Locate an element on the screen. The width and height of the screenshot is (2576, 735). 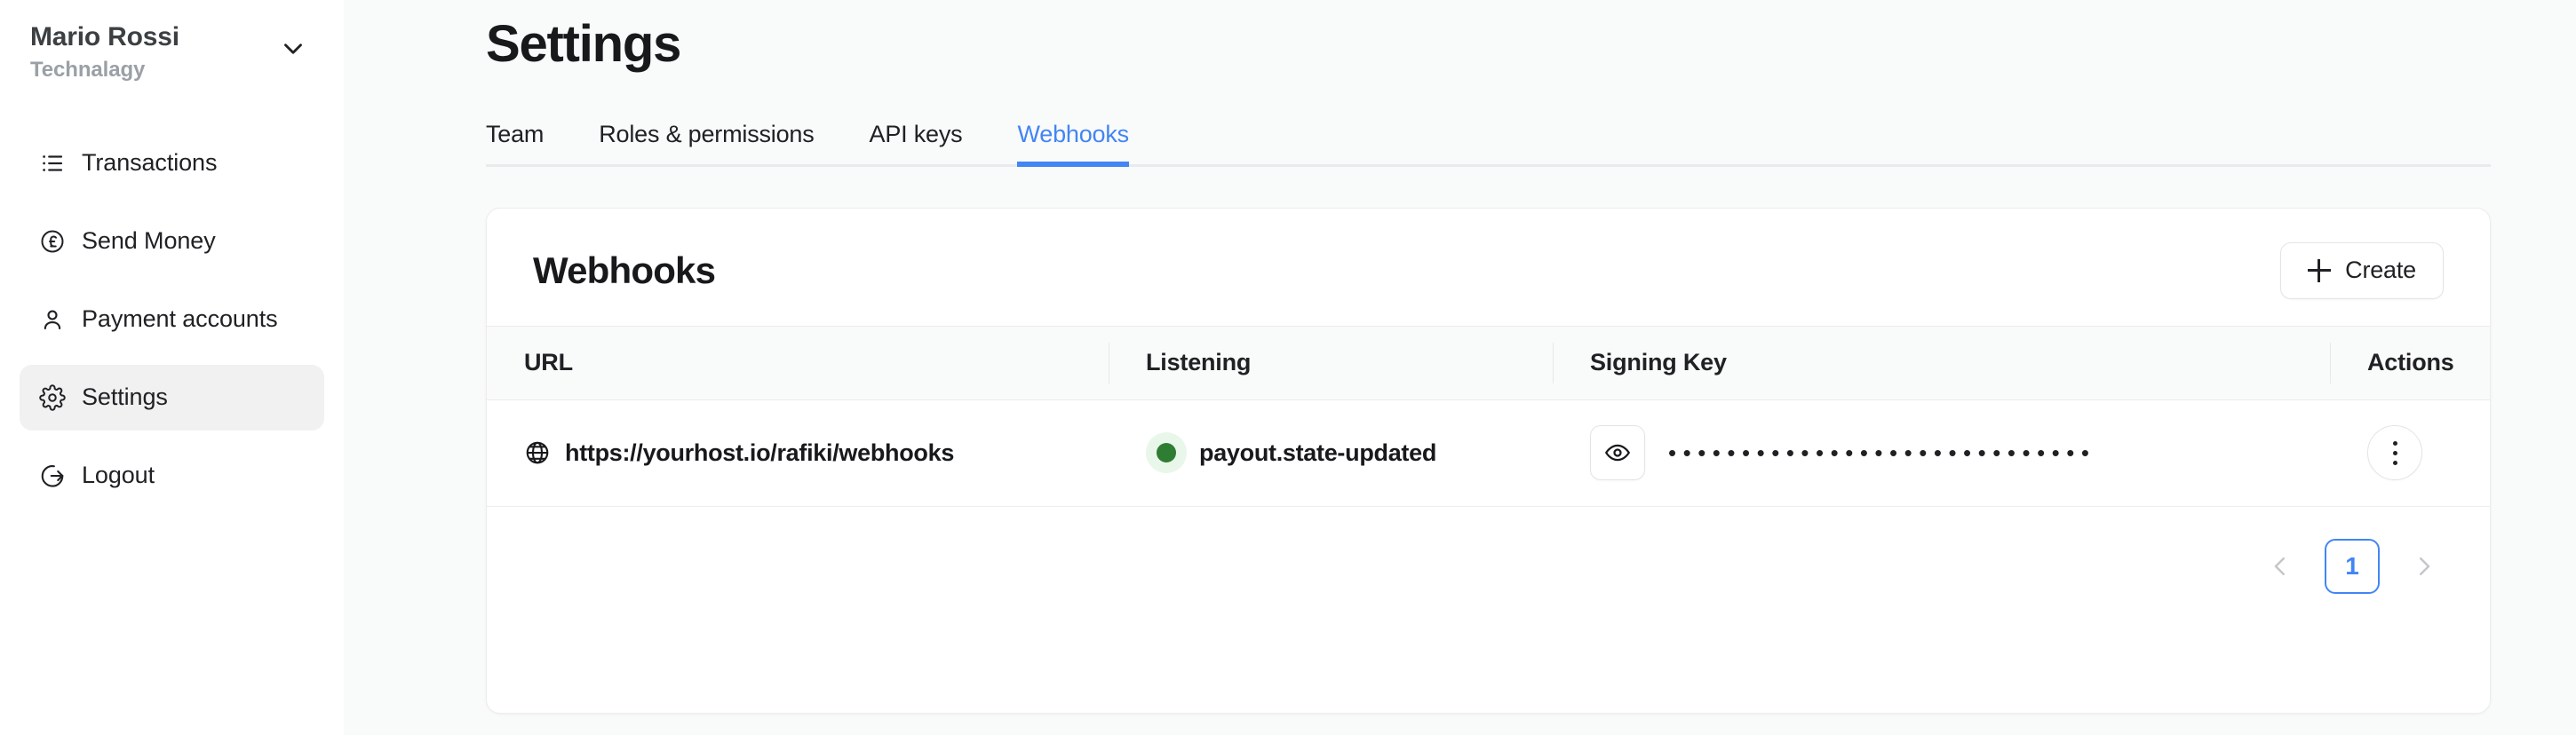
listening-event-label: payout.state-updated is located at coordinates (1318, 452).